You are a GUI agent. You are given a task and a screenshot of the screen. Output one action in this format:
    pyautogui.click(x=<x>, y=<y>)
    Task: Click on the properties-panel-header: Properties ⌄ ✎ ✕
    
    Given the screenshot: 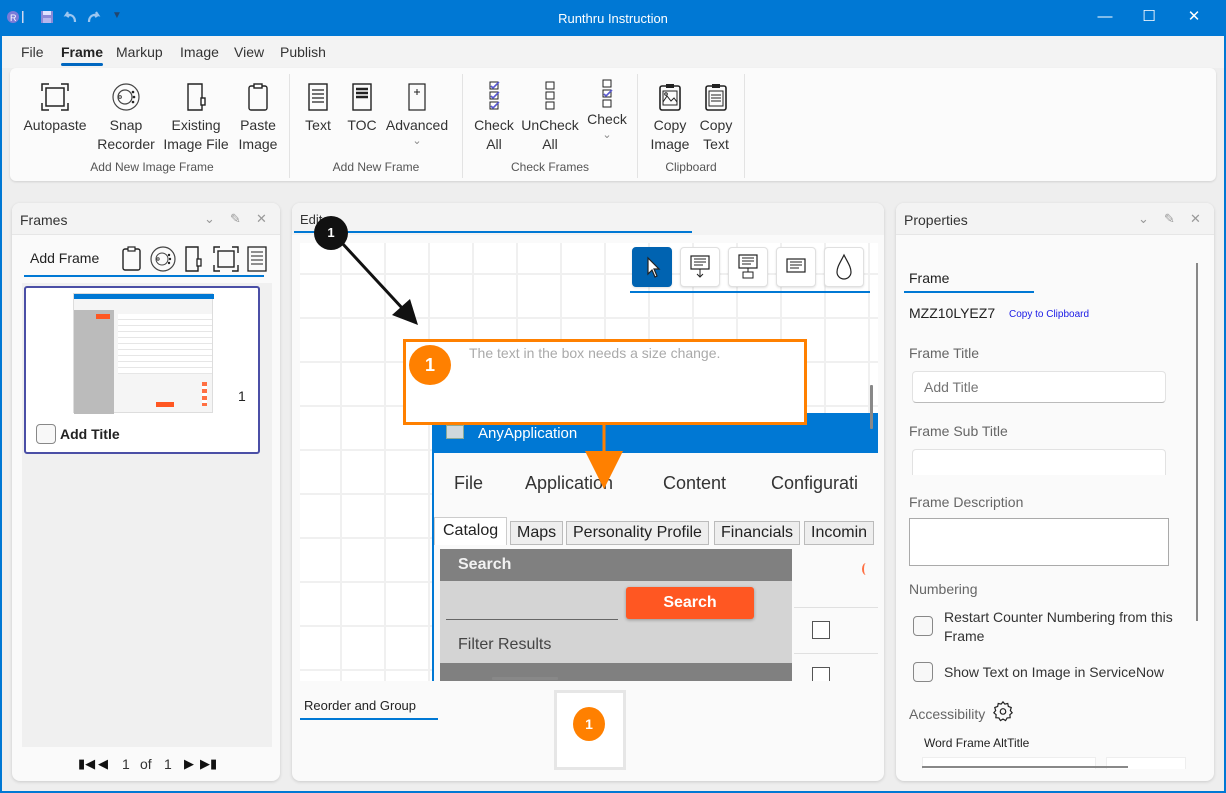 What is the action you would take?
    pyautogui.click(x=1055, y=219)
    